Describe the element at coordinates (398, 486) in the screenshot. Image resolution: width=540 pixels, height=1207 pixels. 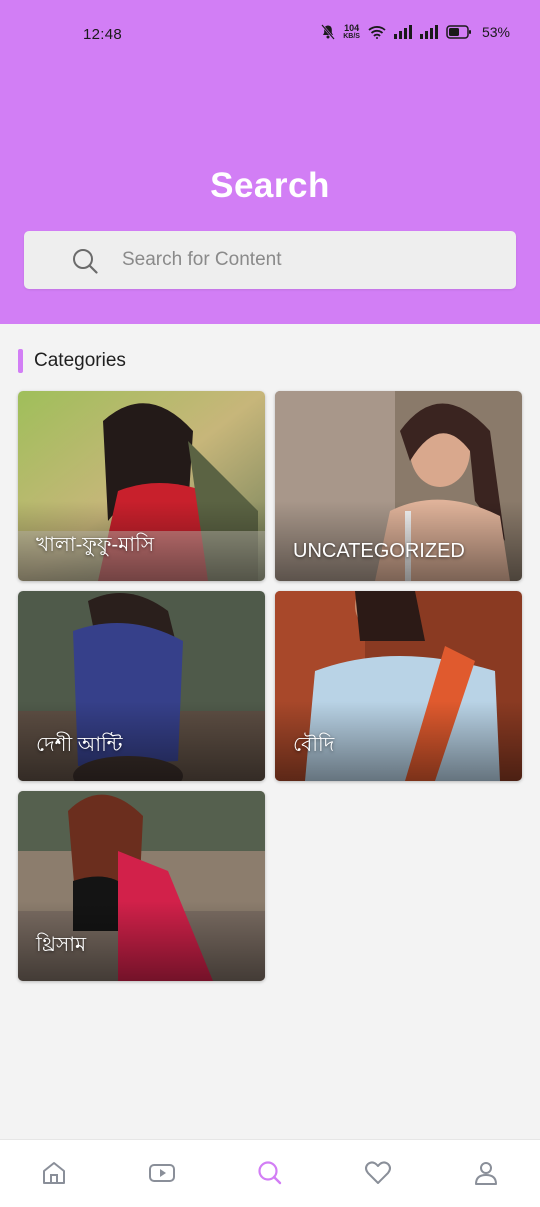
I see `category-card-uncategorized: UNCATEGORIZED` at that location.